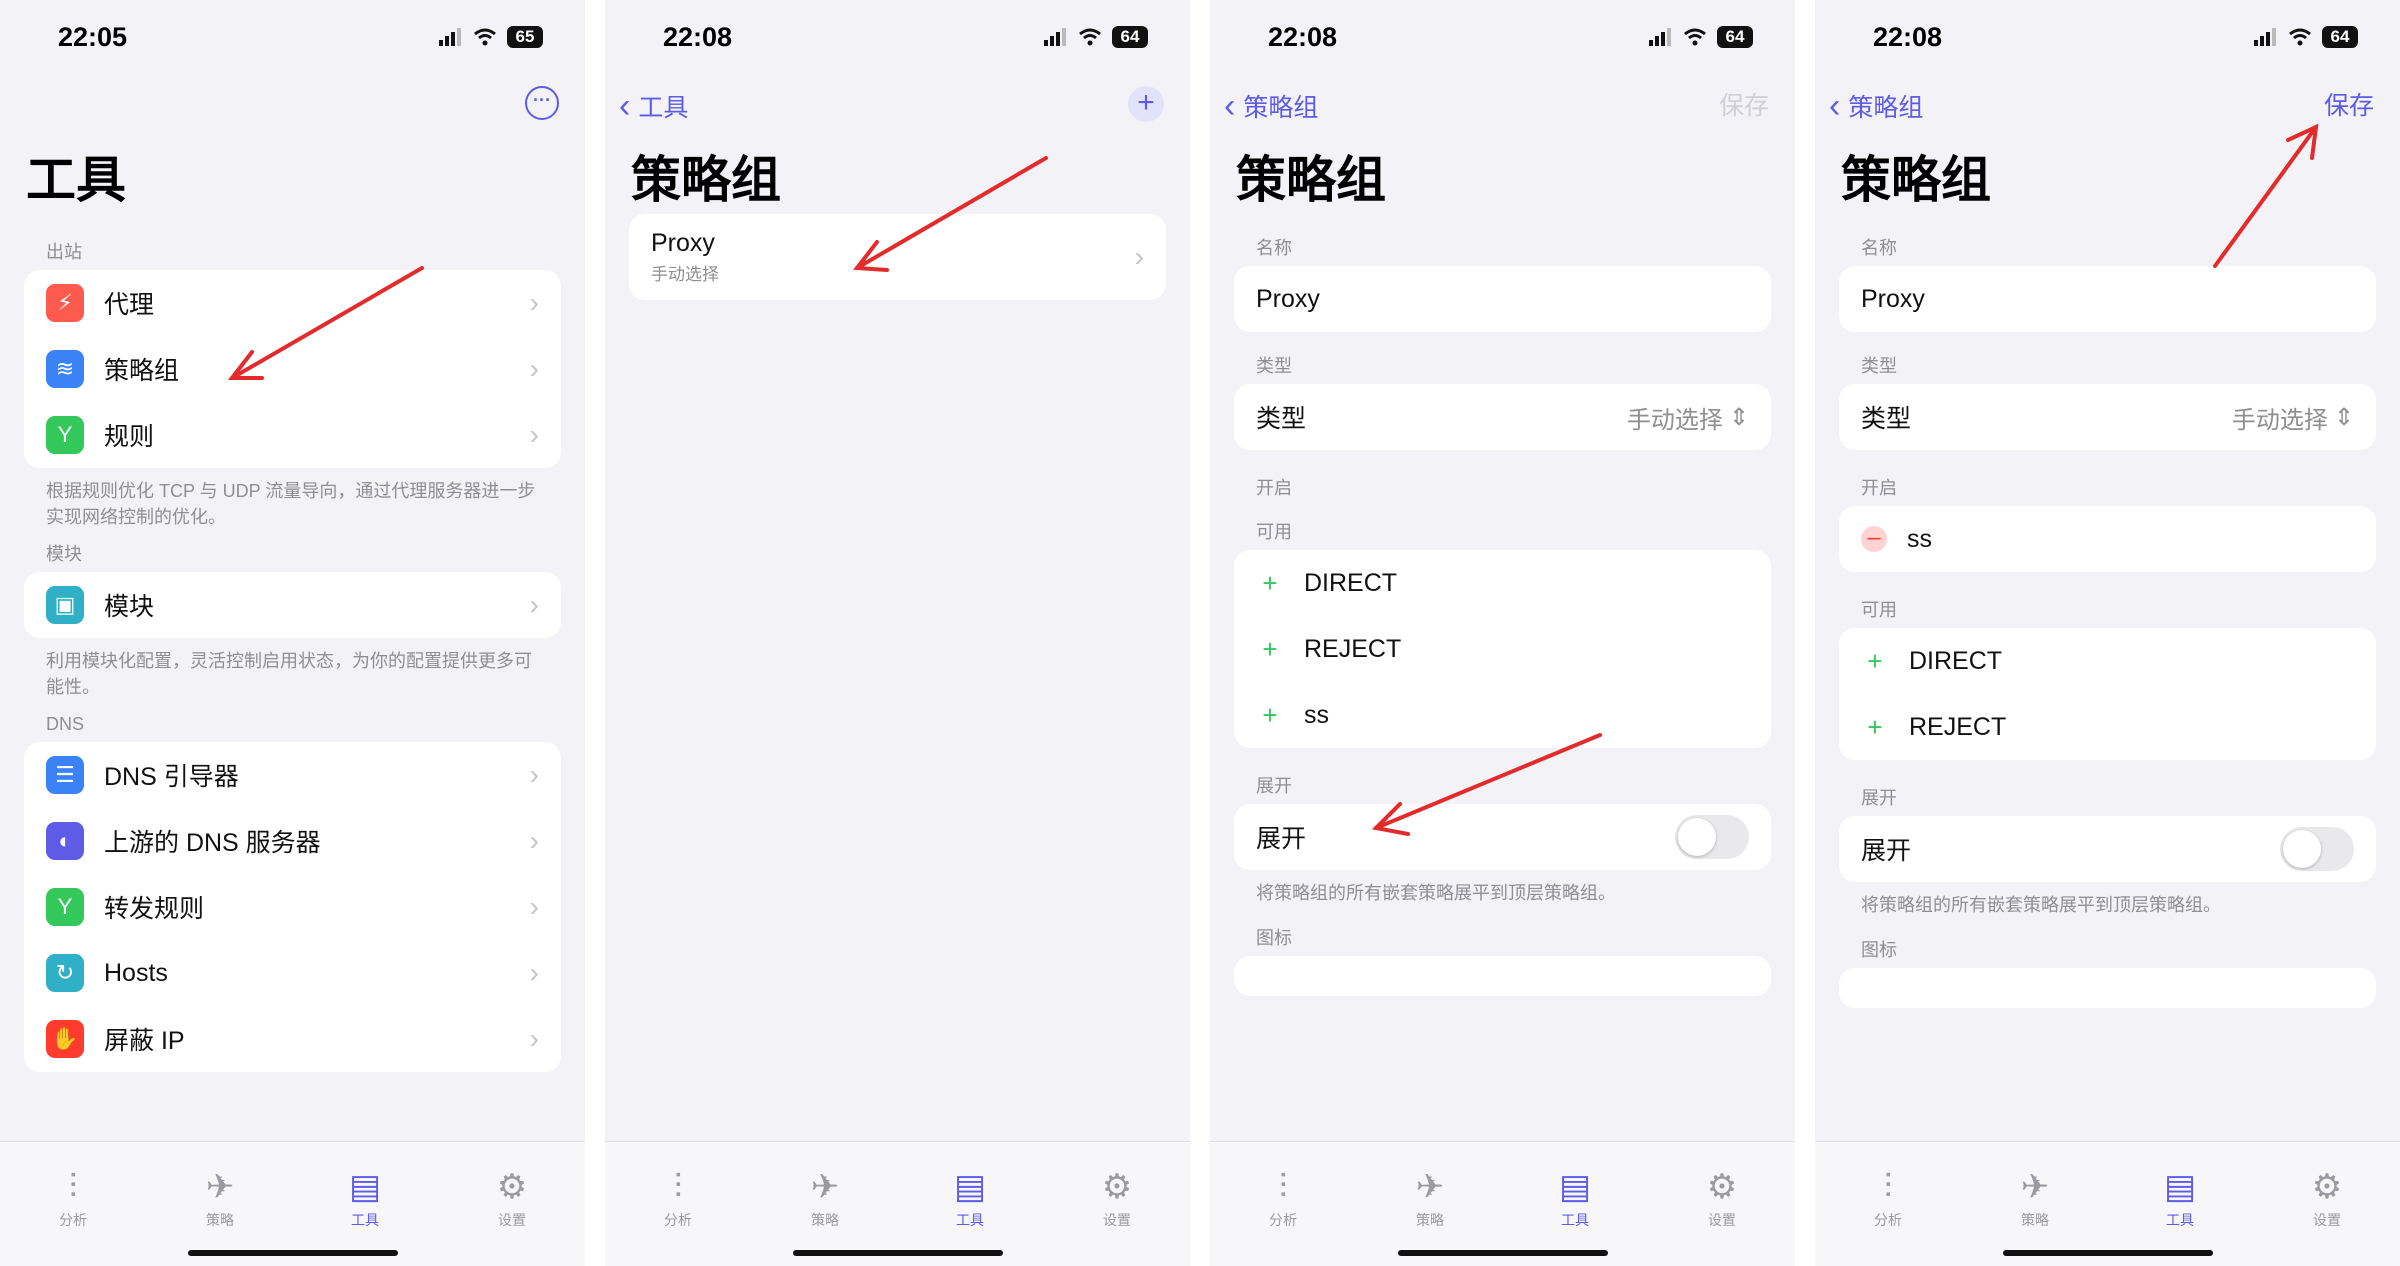  What do you see at coordinates (1311, 180) in the screenshot?
I see `page-title: 策略组` at bounding box center [1311, 180].